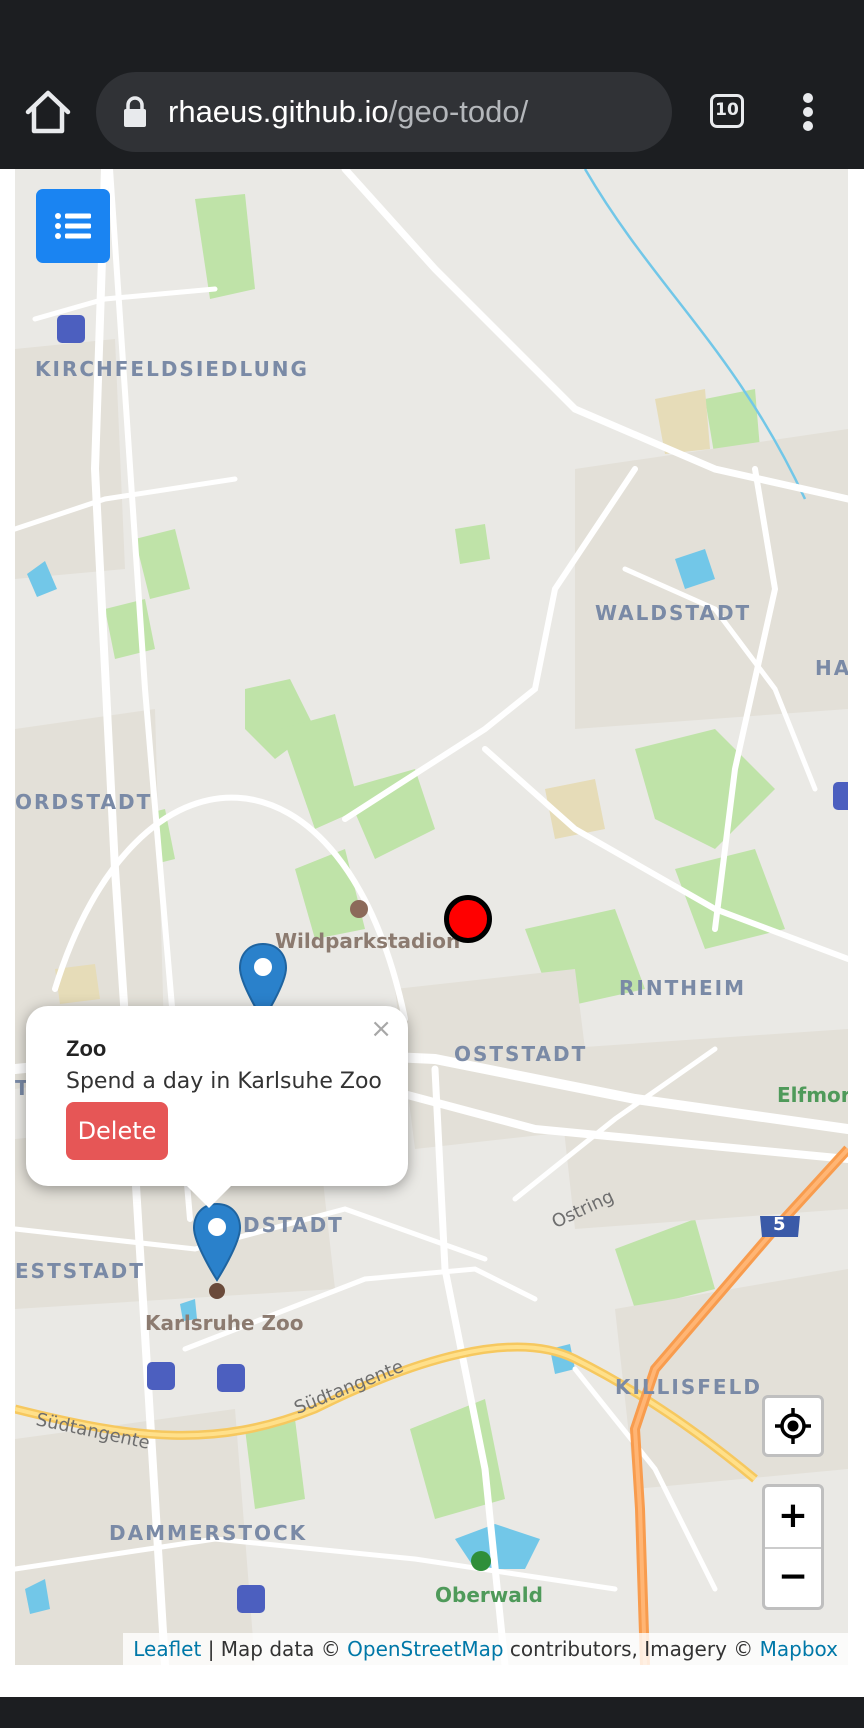  I want to click on label-kirchfeldsiedlung: KIRCHFELDSIEDLUNG, so click(172, 369).